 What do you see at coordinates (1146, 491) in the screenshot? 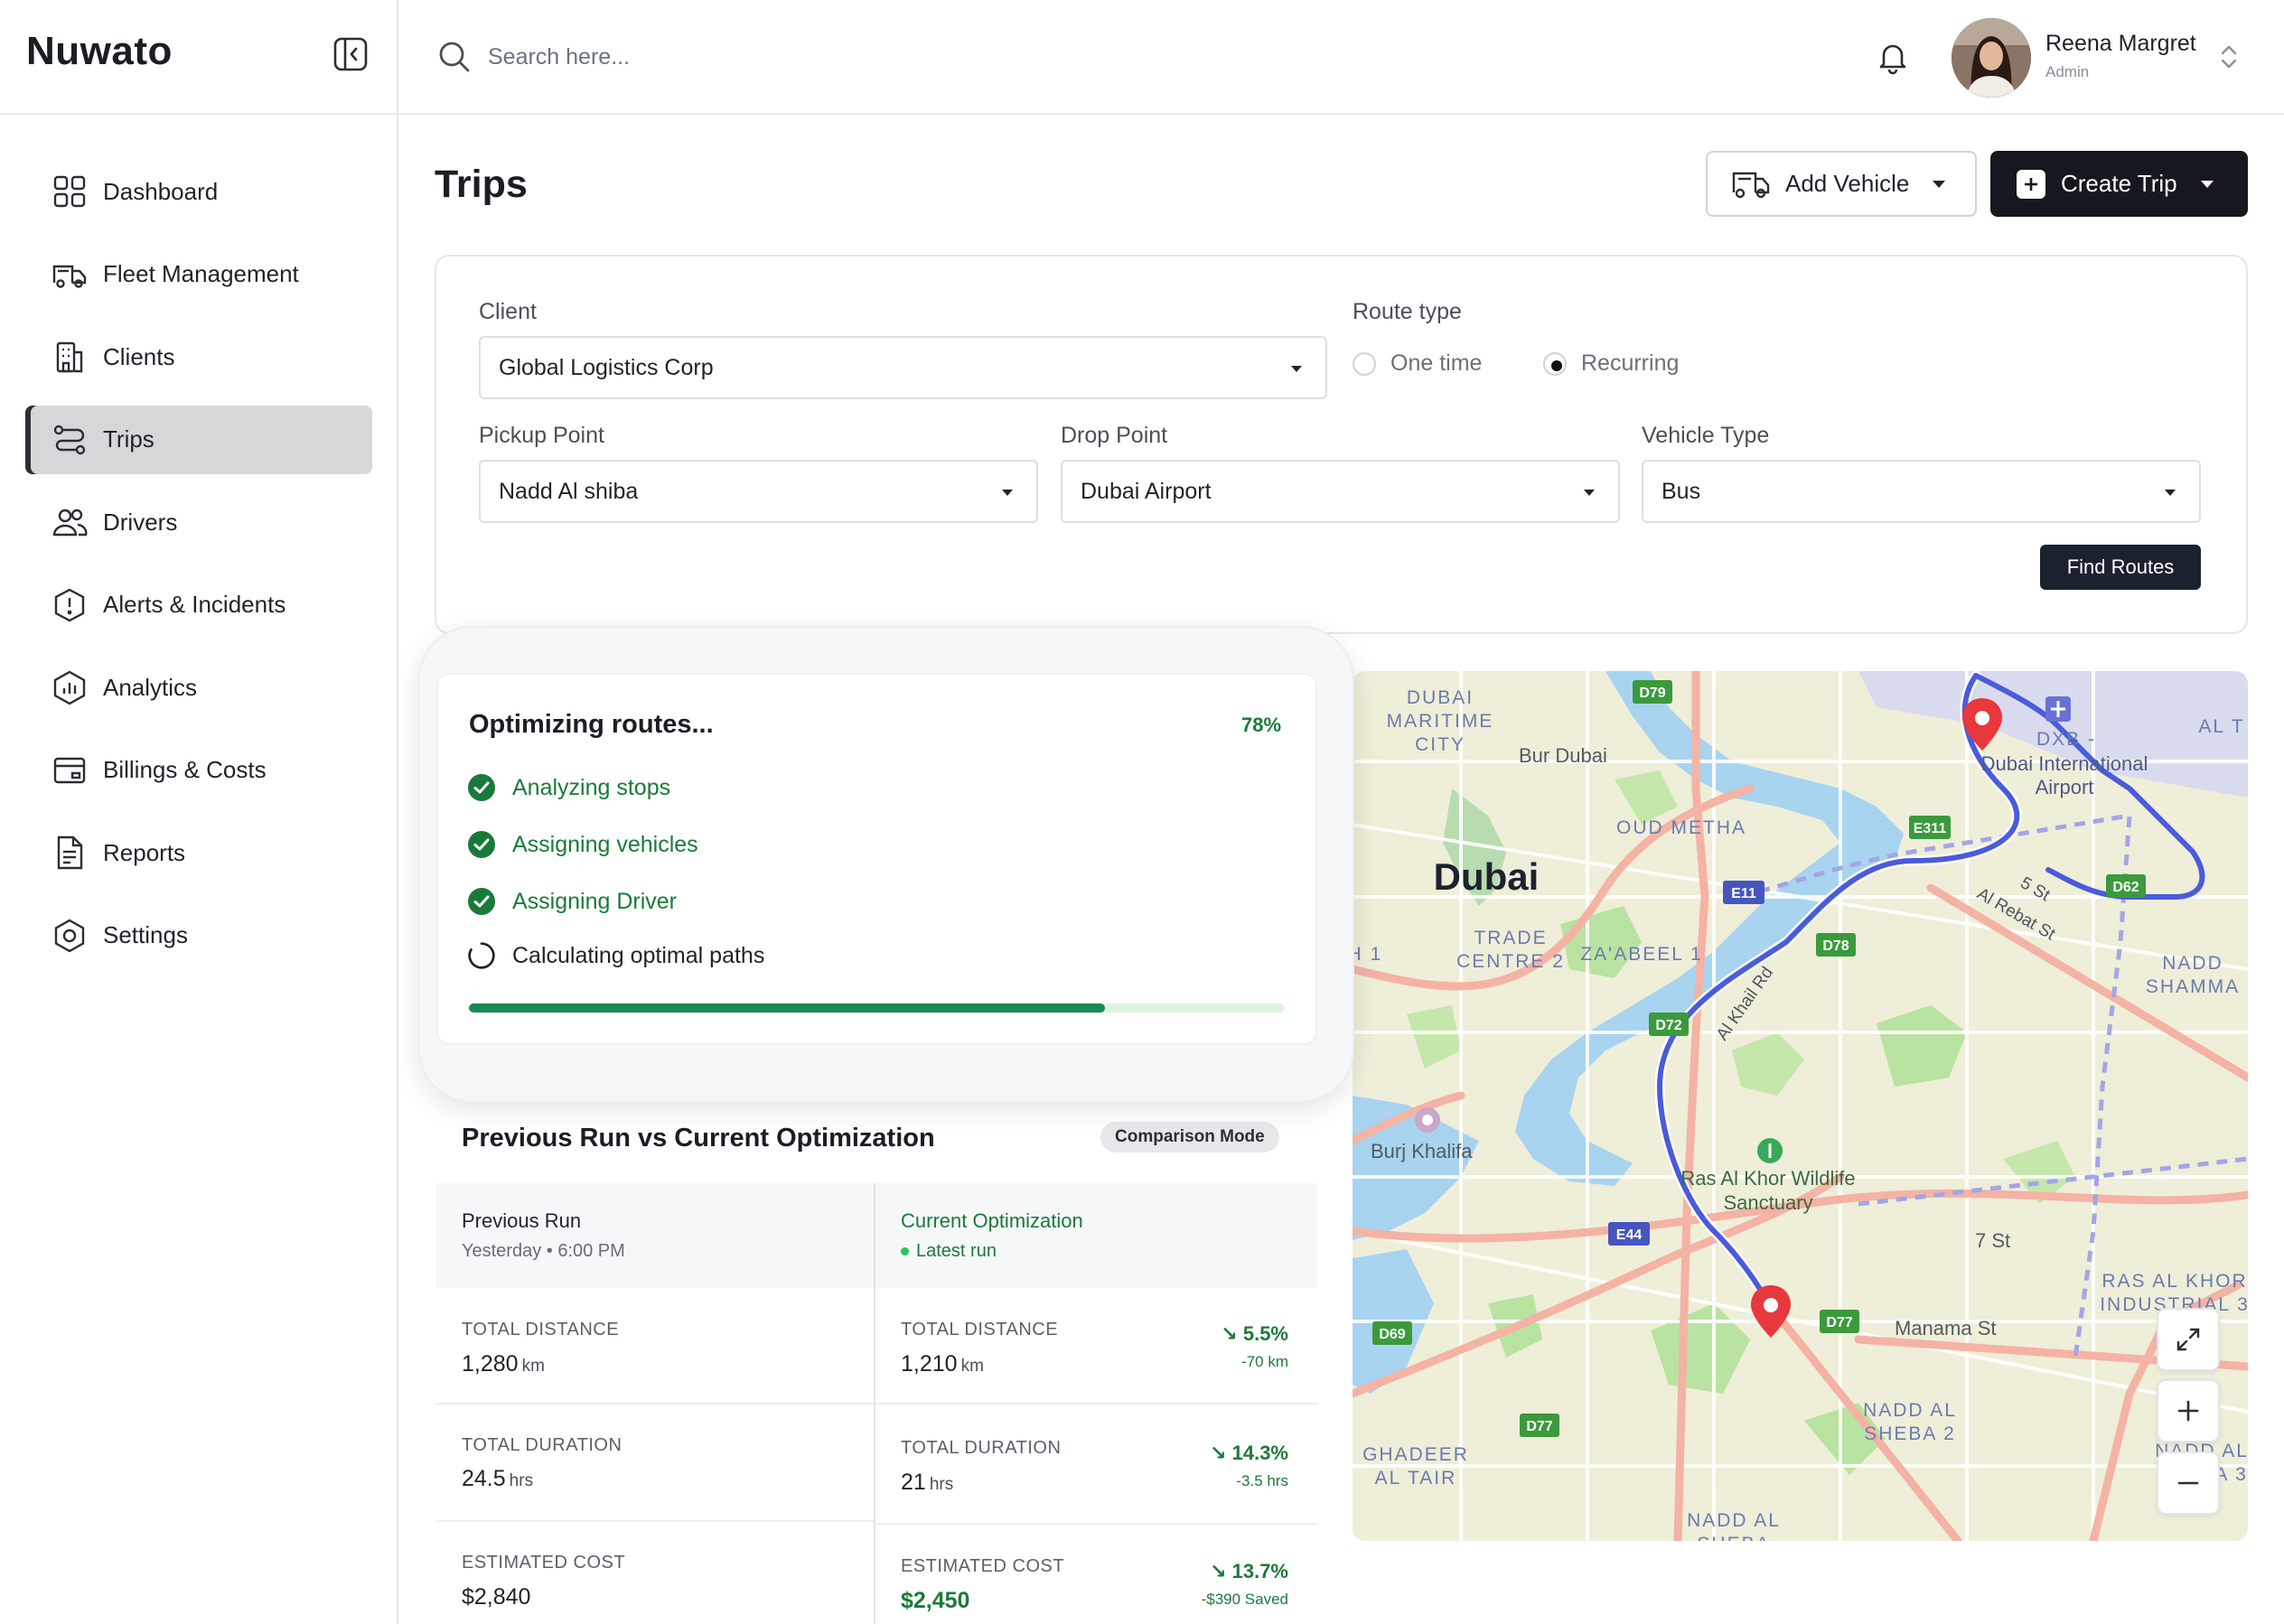
I see `drop-value: Dubai Airport` at bounding box center [1146, 491].